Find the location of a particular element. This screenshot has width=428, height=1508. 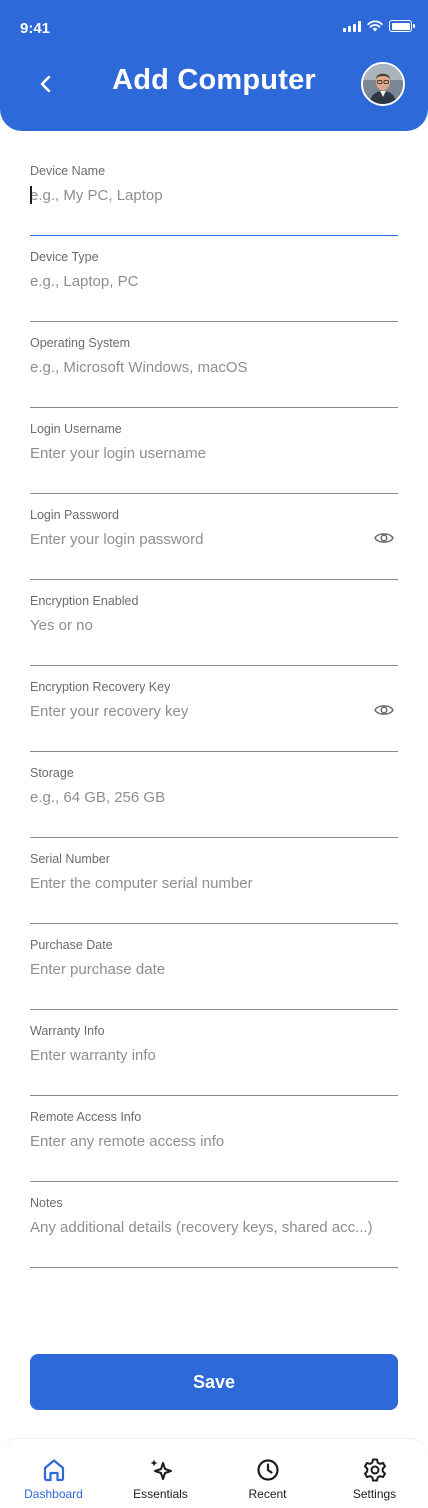

serial-number-input is located at coordinates (214, 883).